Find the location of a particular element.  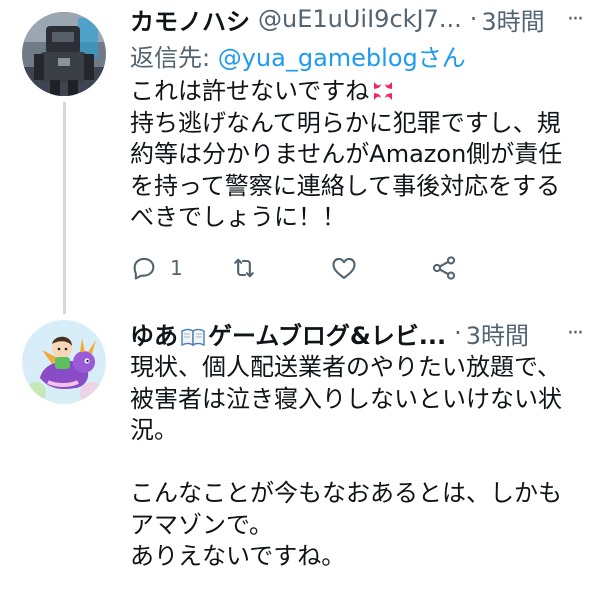

anger-symbol-icon is located at coordinates (383, 91).